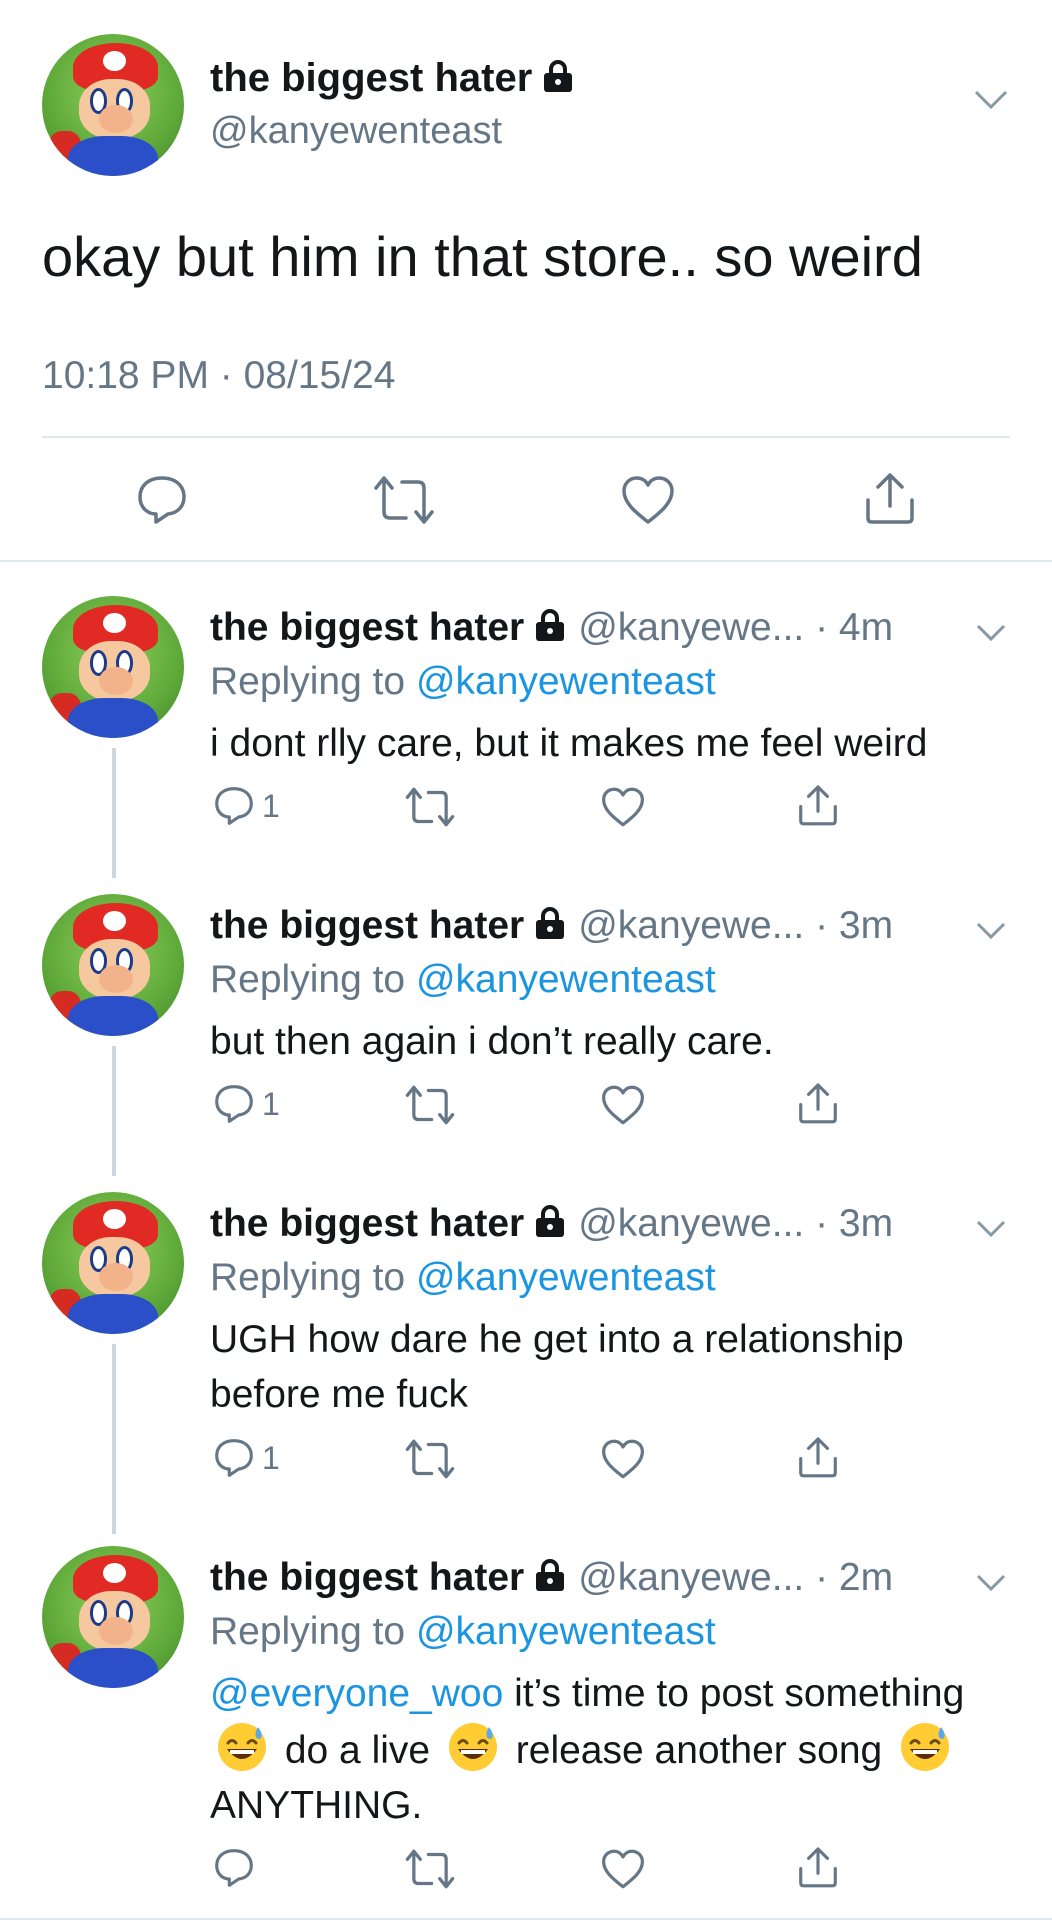  Describe the element at coordinates (356, 1693) in the screenshot. I see `mention-link: @everyone_woo` at that location.